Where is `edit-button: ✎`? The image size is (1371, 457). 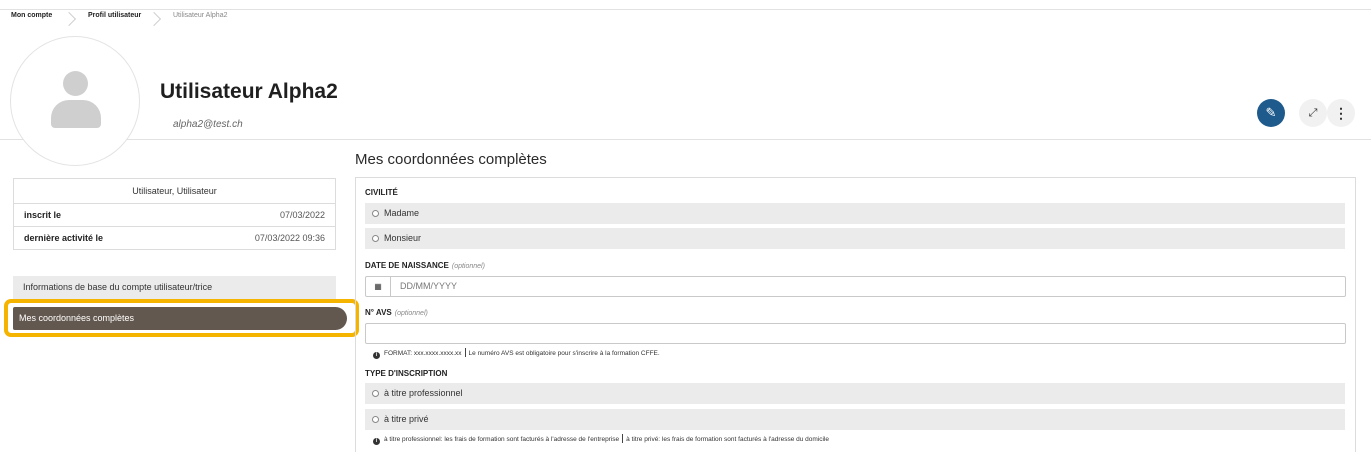
edit-button: ✎ is located at coordinates (1271, 113).